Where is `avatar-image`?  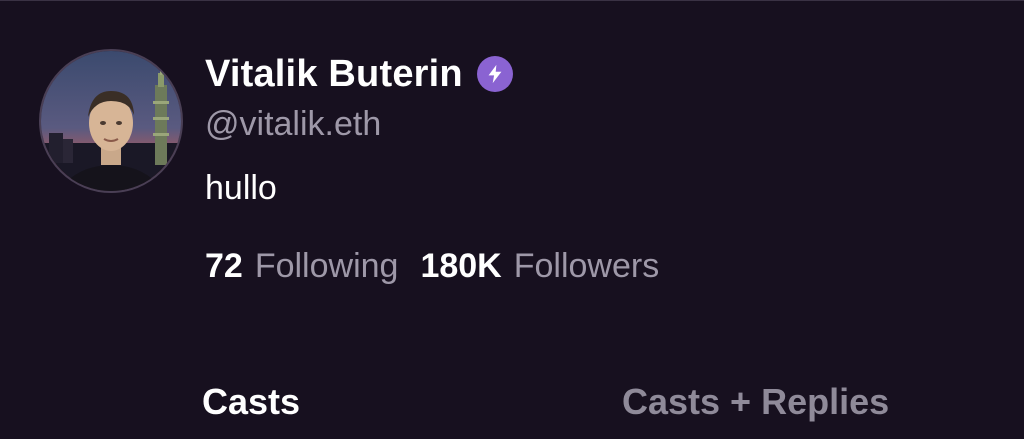
avatar-image is located at coordinates (111, 121).